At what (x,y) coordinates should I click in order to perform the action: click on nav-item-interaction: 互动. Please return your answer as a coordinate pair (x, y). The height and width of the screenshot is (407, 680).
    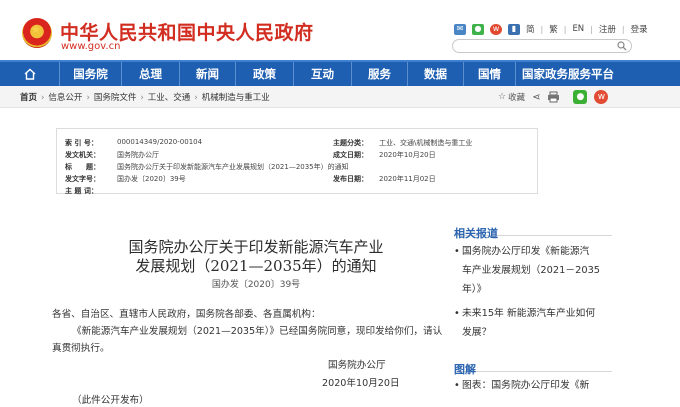
    Looking at the image, I should click on (323, 74).